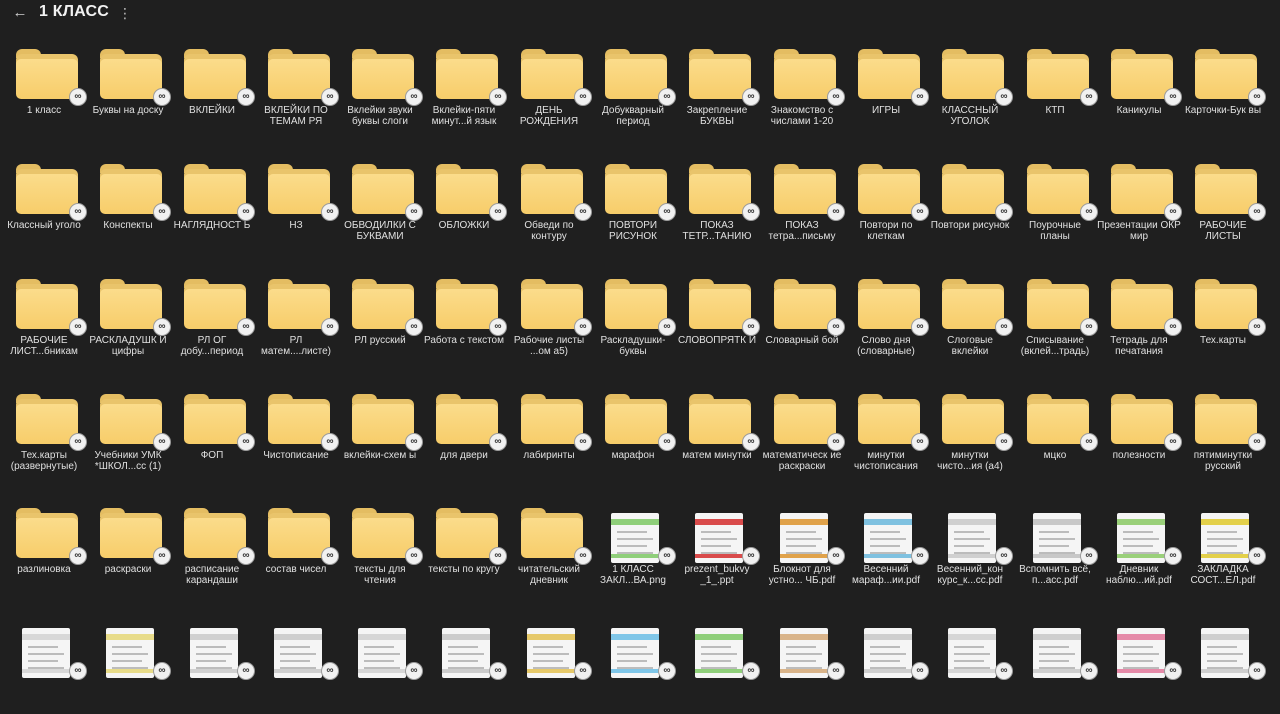 This screenshot has height=714, width=1280. Describe the element at coordinates (212, 320) in the screenshot. I see `folder-item: ∞ РЛ ОГ добу...период` at that location.